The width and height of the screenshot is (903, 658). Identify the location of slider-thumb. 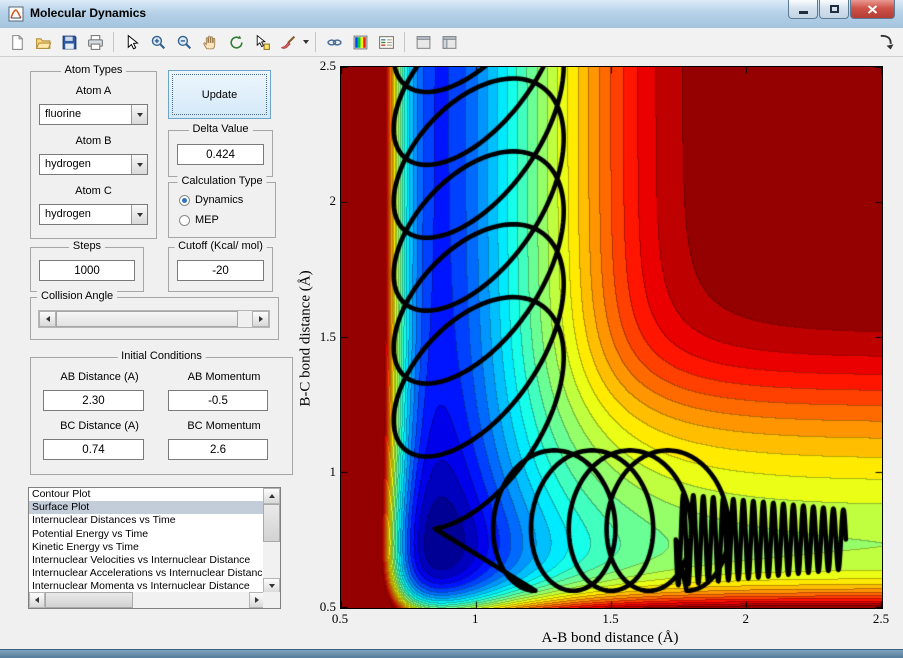
(147, 319).